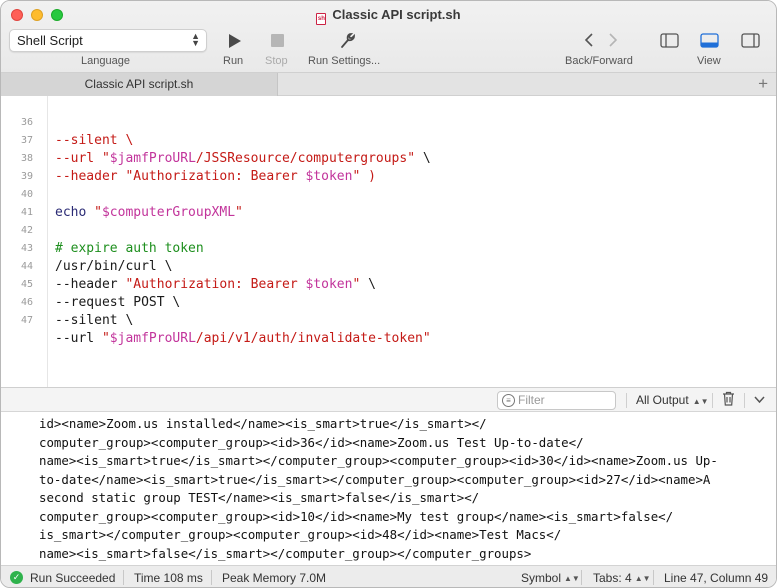 This screenshot has height=588, width=777. I want to click on trash-icon, so click(728, 398).